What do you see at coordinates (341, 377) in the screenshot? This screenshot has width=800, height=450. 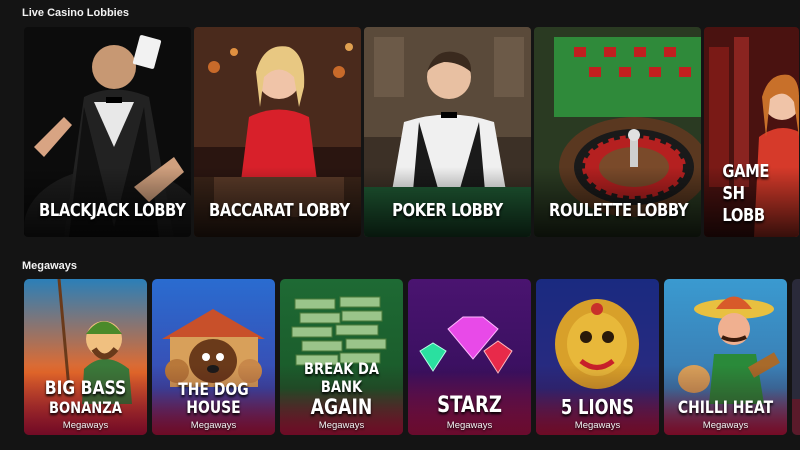 I see `break-da-bank-title-line1: BREAK DA BANK` at bounding box center [341, 377].